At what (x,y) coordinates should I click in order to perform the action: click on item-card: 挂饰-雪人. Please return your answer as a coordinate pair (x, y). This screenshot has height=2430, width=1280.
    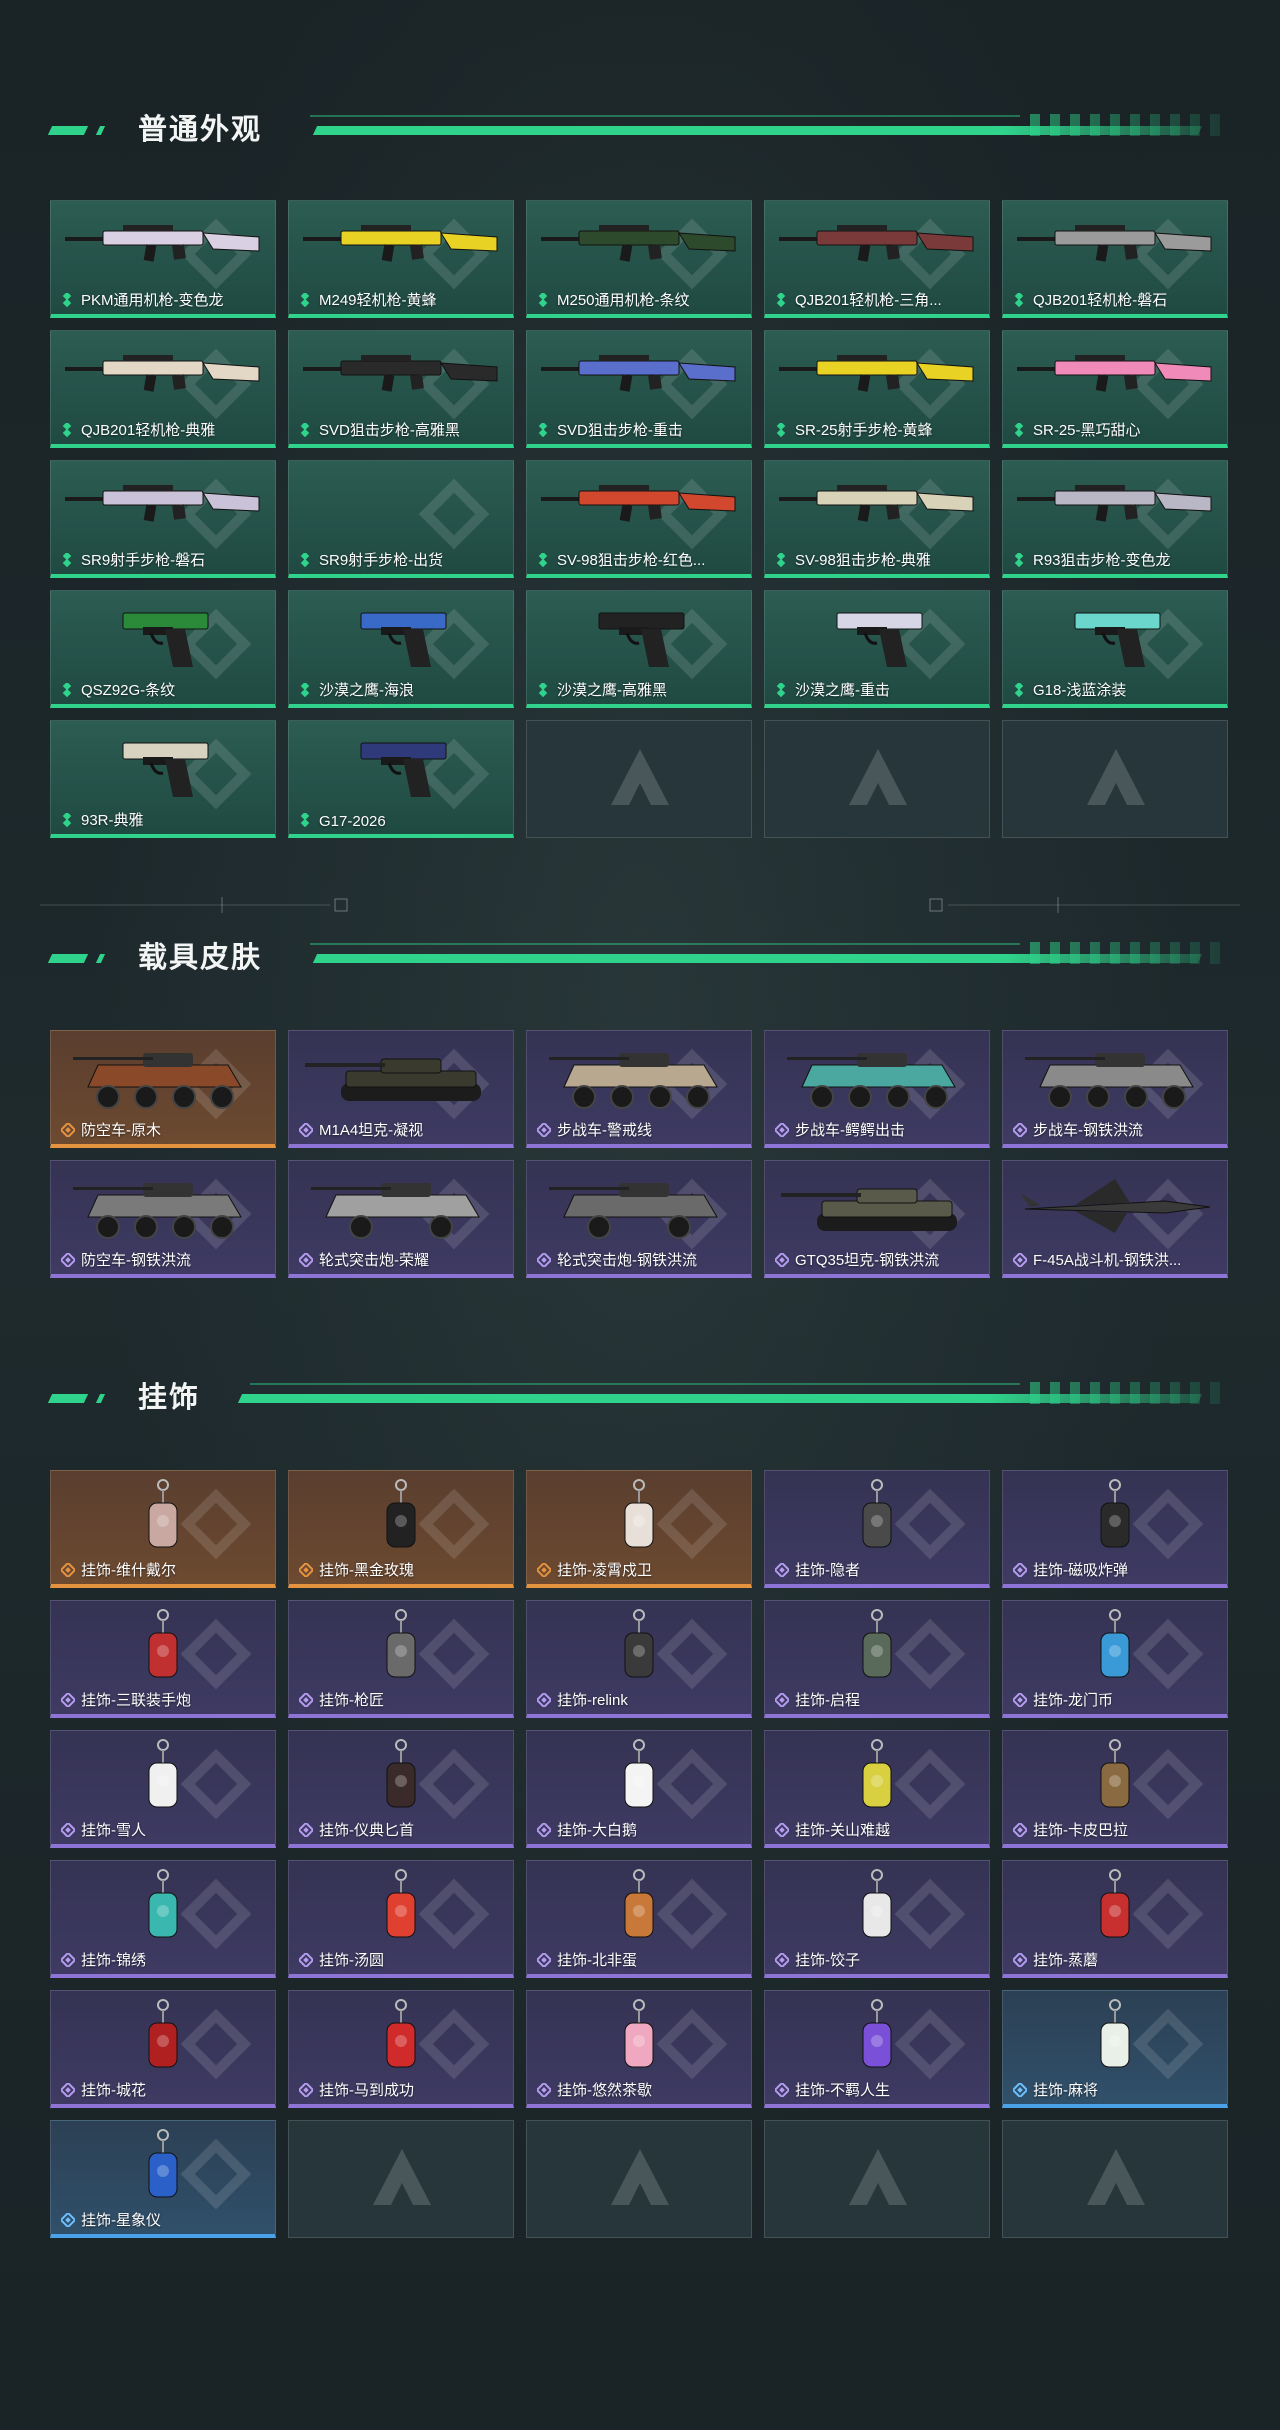
    Looking at the image, I should click on (163, 1789).